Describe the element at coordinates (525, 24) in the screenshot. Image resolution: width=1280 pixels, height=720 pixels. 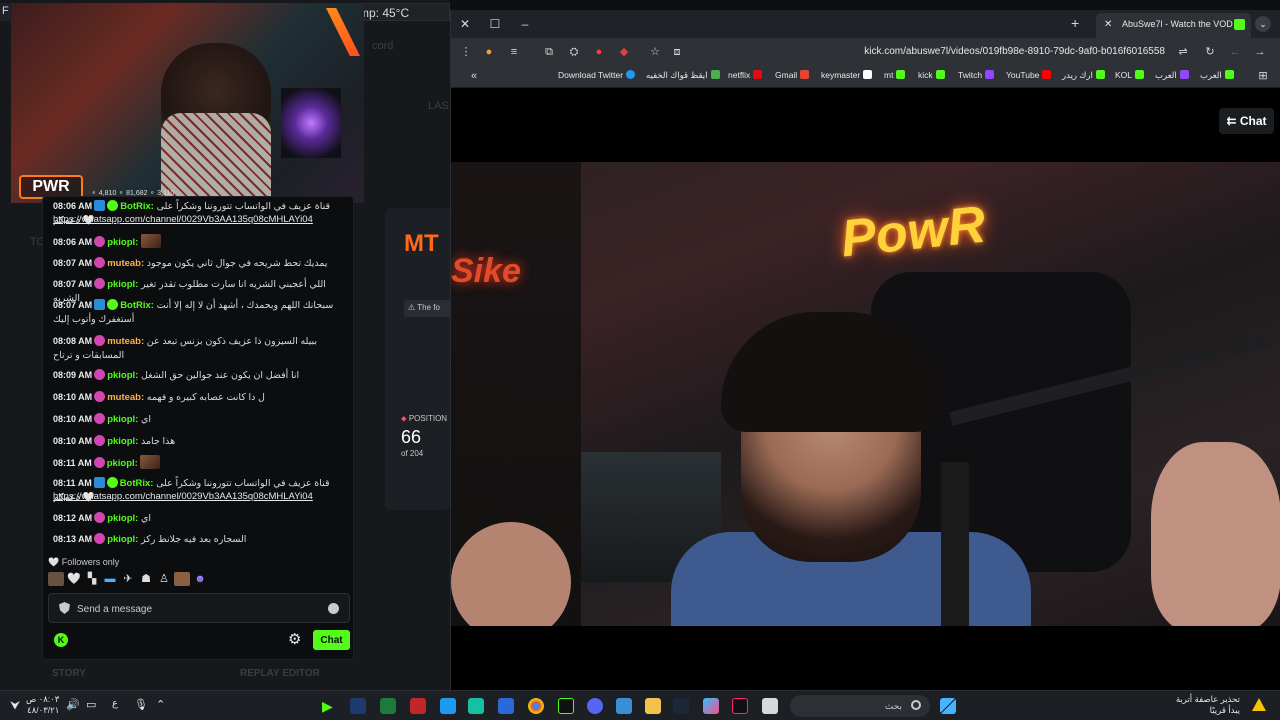
I see `minimize-window-icon: –` at that location.